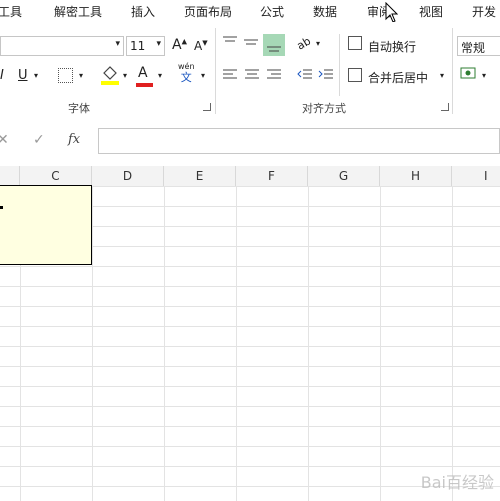 Image resolution: width=500 pixels, height=501 pixels. Describe the element at coordinates (11, 11) in the screenshot. I see `tab-tools: 工具` at that location.